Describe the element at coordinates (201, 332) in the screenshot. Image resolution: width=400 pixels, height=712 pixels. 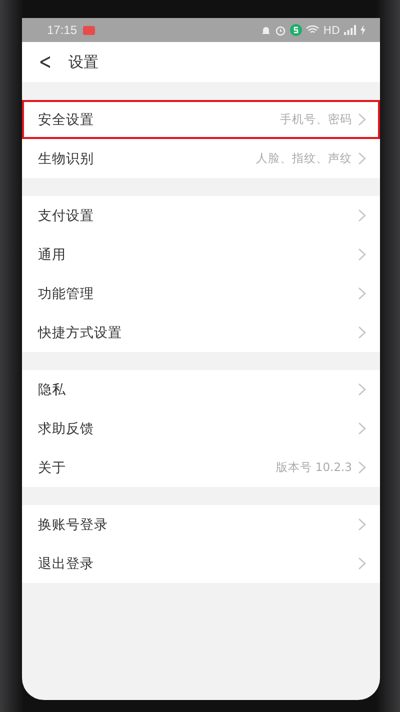
I see `settings-row: 快捷方式设置` at that location.